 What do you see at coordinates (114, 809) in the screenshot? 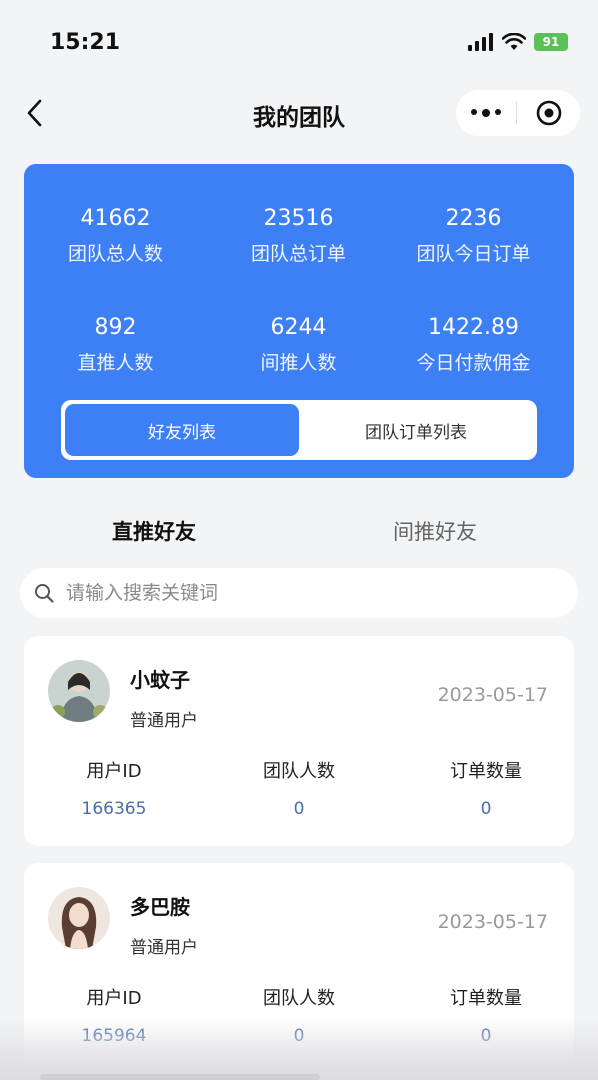
I see `user-id-value: 166365` at bounding box center [114, 809].